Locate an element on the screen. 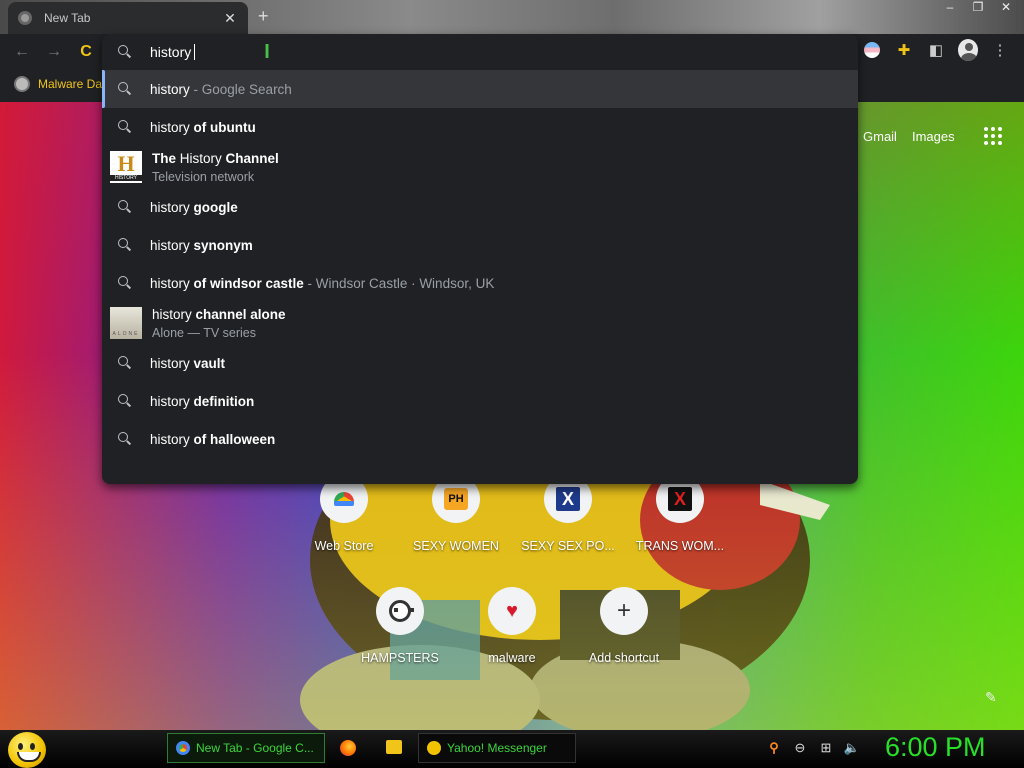 The height and width of the screenshot is (768, 1024). taskbar-yahoo-label: Yahoo! Messenger is located at coordinates (497, 748).